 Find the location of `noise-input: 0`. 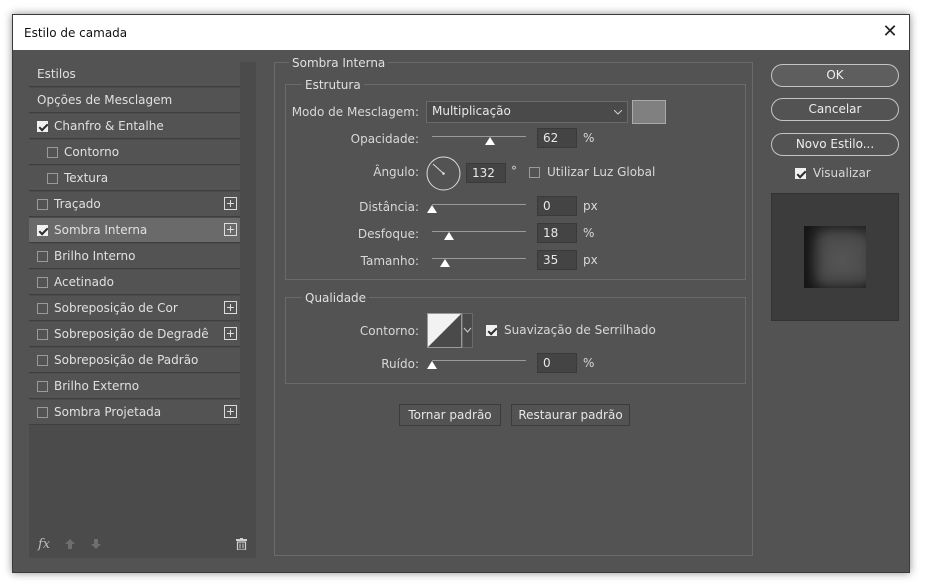

noise-input: 0 is located at coordinates (557, 363).